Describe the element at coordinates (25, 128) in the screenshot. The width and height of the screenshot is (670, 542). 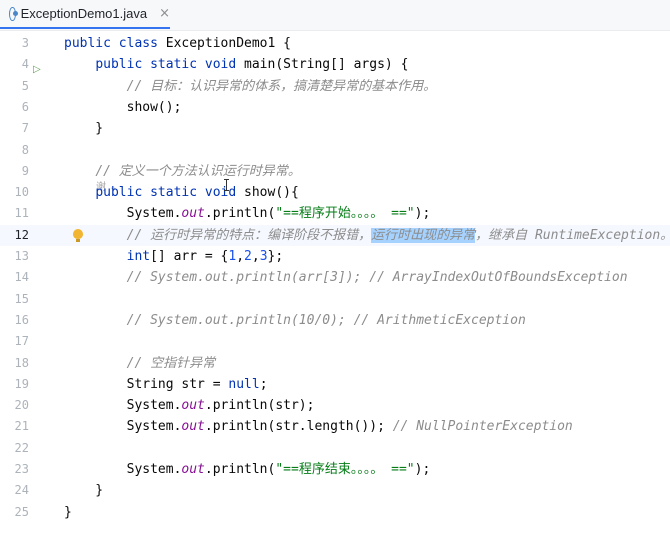
I see `line-number: 7` at that location.